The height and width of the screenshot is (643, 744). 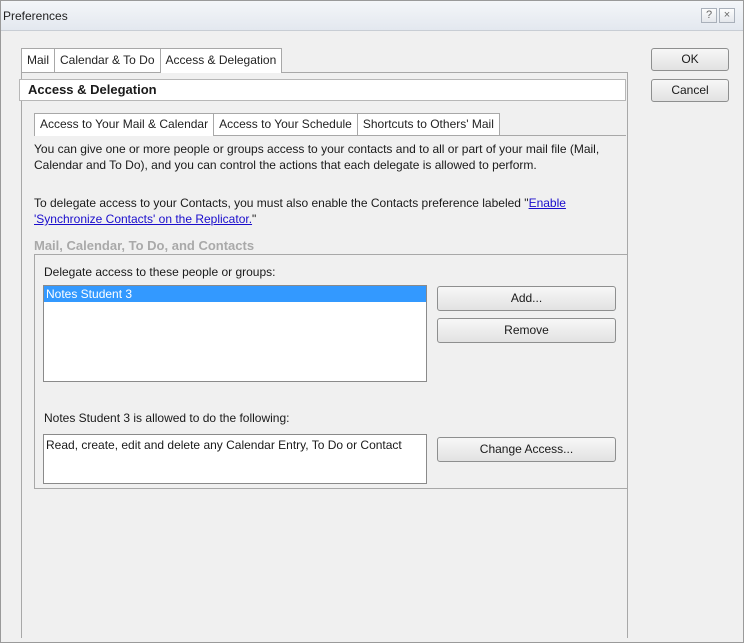 What do you see at coordinates (254, 219) in the screenshot?
I see `contacts-note-suffix: "` at bounding box center [254, 219].